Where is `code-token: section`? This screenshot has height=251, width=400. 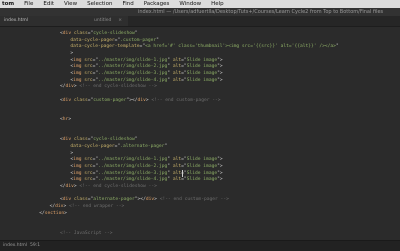
code-token: section is located at coordinates (54, 213).